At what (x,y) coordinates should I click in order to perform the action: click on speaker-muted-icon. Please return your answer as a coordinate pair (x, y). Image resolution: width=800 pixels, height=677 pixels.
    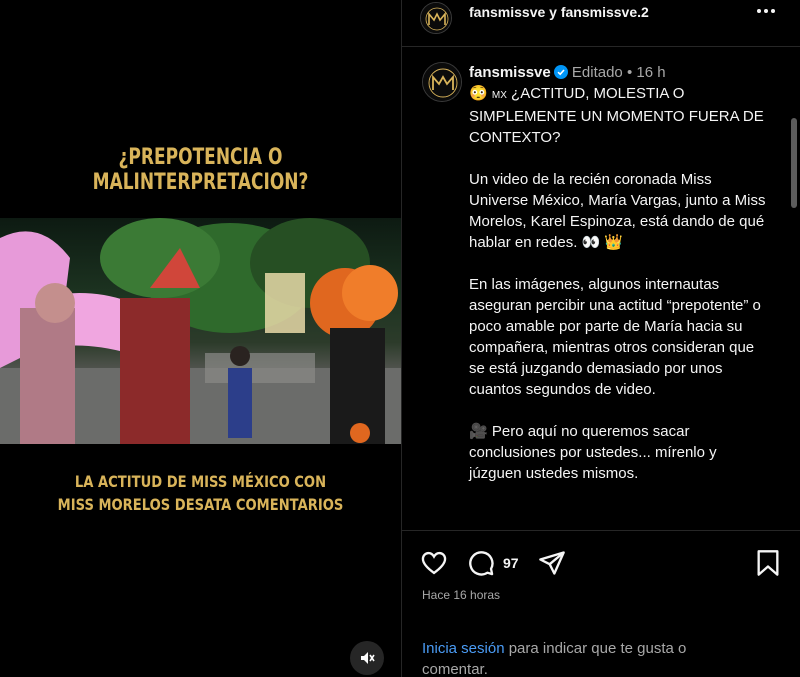
    Looking at the image, I should click on (368, 658).